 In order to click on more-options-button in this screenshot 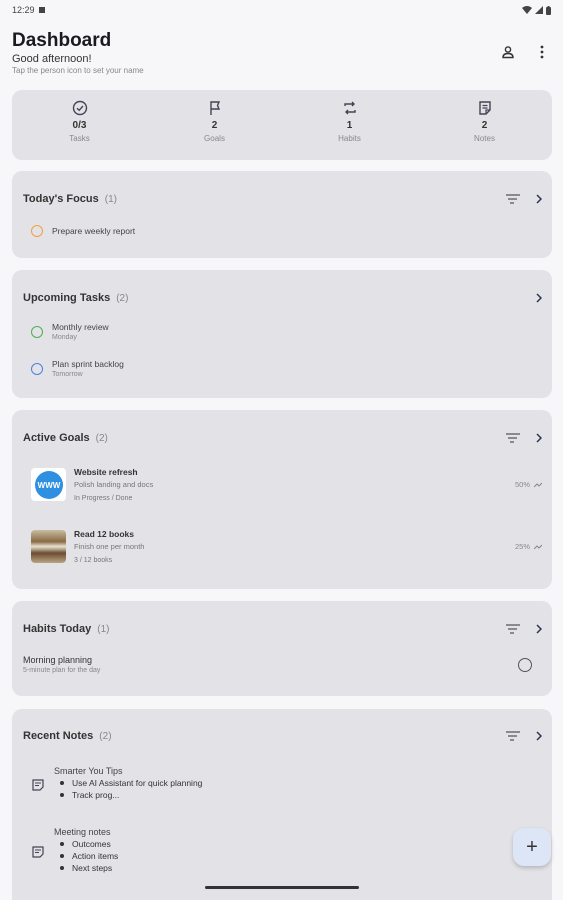, I will do `click(542, 52)`.